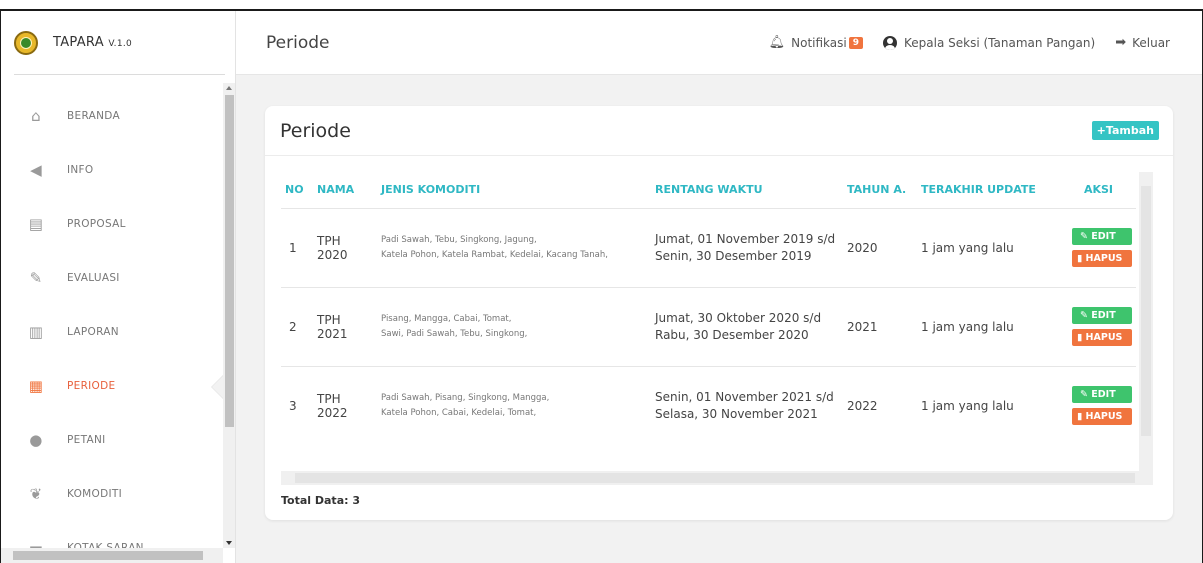 The width and height of the screenshot is (1203, 563). Describe the element at coordinates (880, 405) in the screenshot. I see `cell-tahun: 2022` at that location.